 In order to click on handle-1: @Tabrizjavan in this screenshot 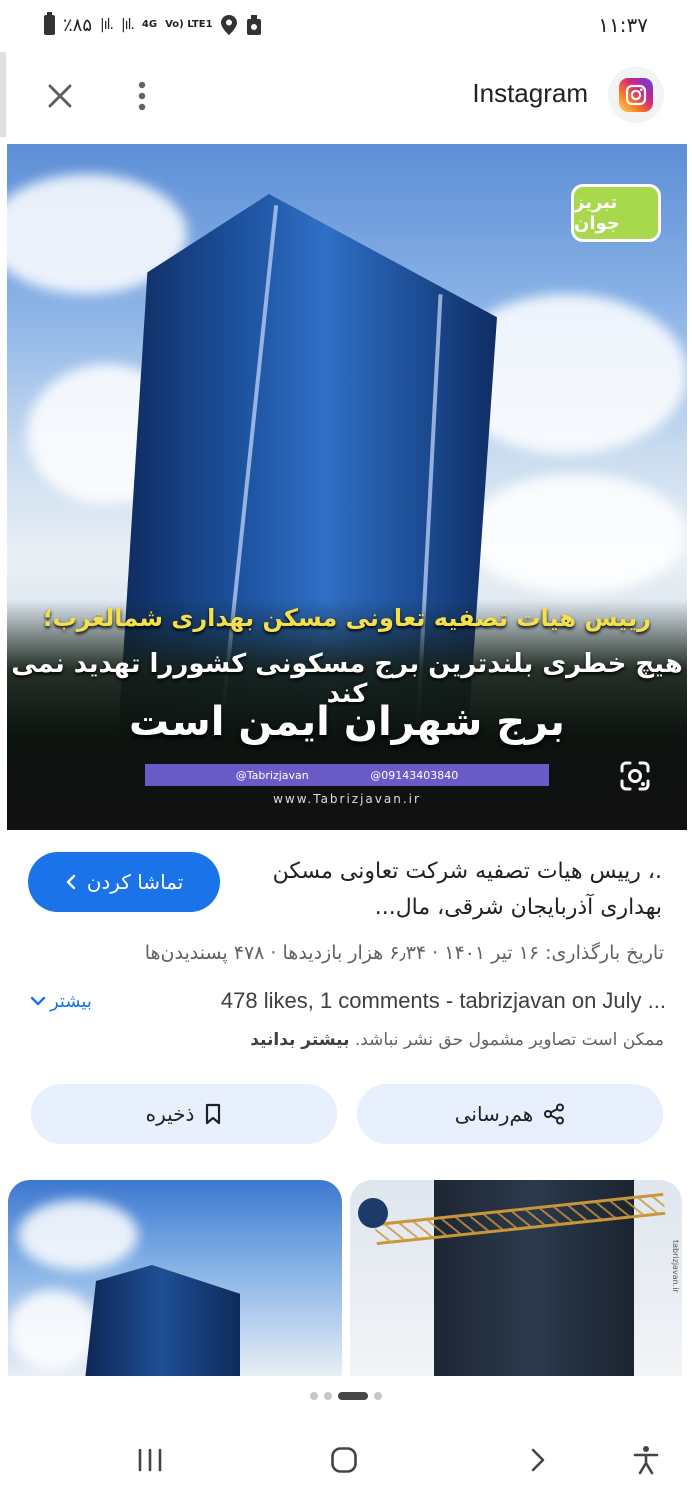, I will do `click(272, 775)`.